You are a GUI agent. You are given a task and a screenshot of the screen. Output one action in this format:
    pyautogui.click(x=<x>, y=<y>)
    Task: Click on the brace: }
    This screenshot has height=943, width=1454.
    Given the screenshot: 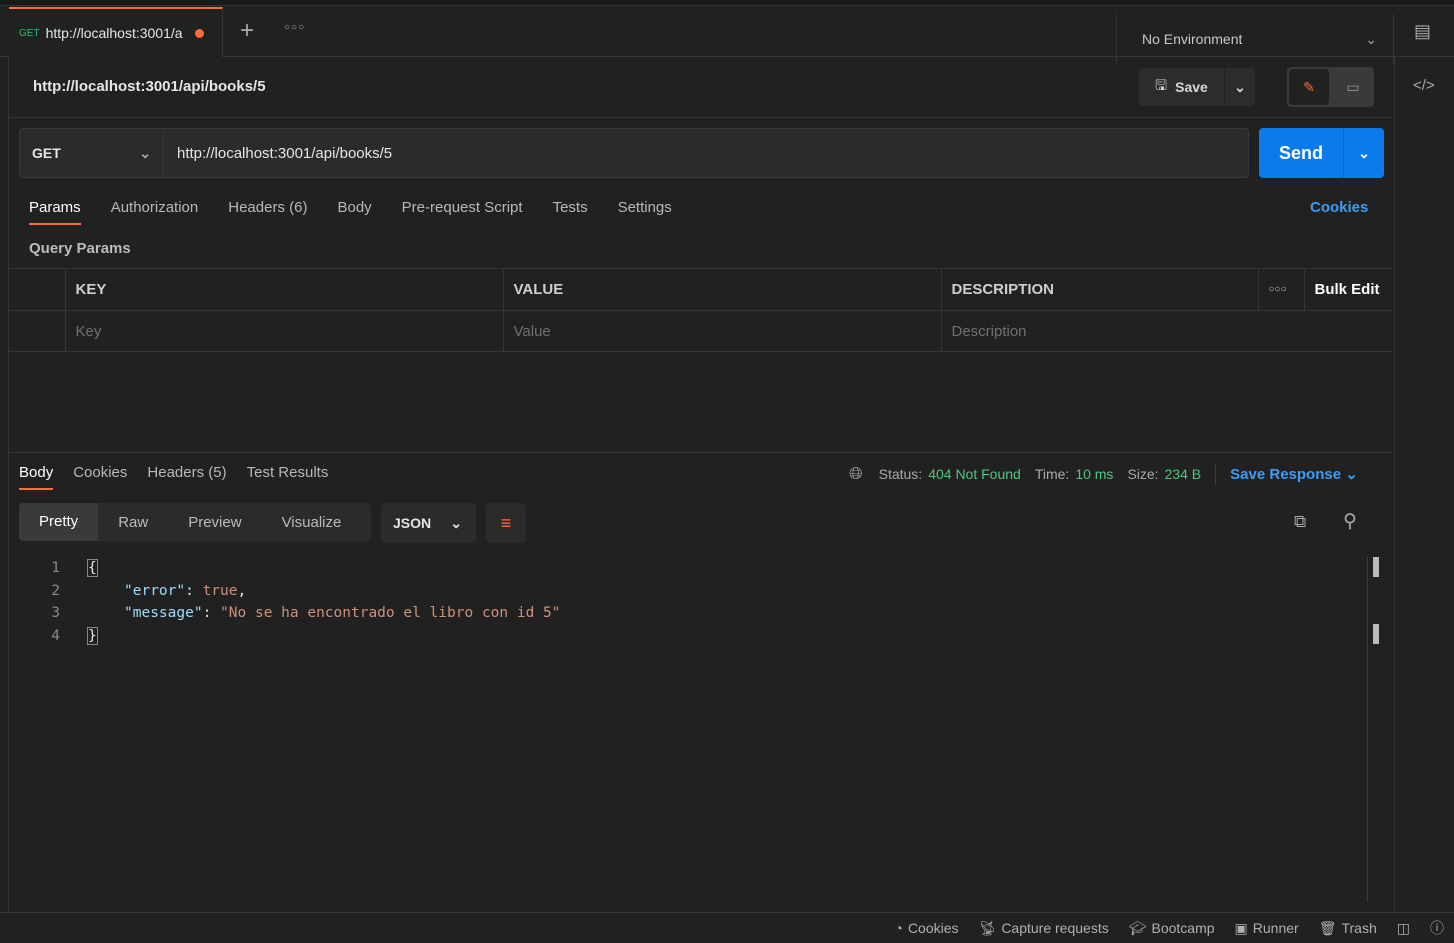 What is the action you would take?
    pyautogui.click(x=92, y=635)
    